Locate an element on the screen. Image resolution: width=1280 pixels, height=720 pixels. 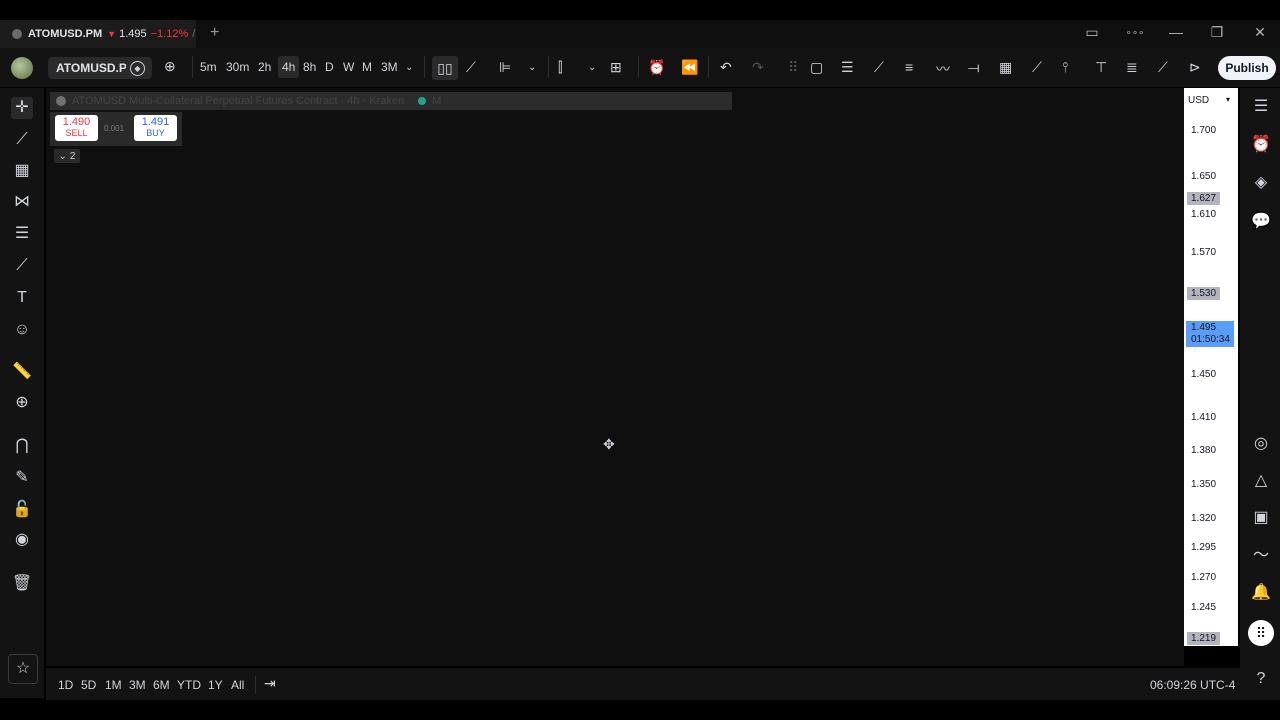
news-feed-icon: 〜 is located at coordinates (1261, 556).